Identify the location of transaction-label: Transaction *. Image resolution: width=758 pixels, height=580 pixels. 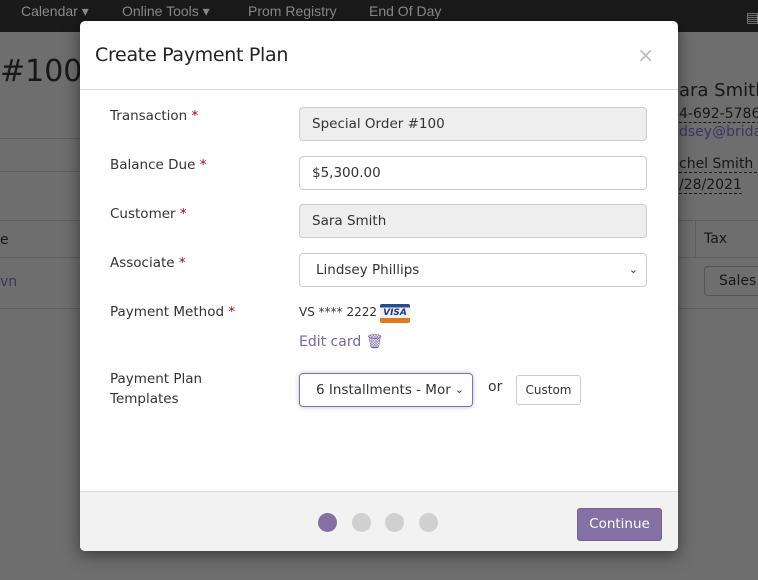
(154, 116).